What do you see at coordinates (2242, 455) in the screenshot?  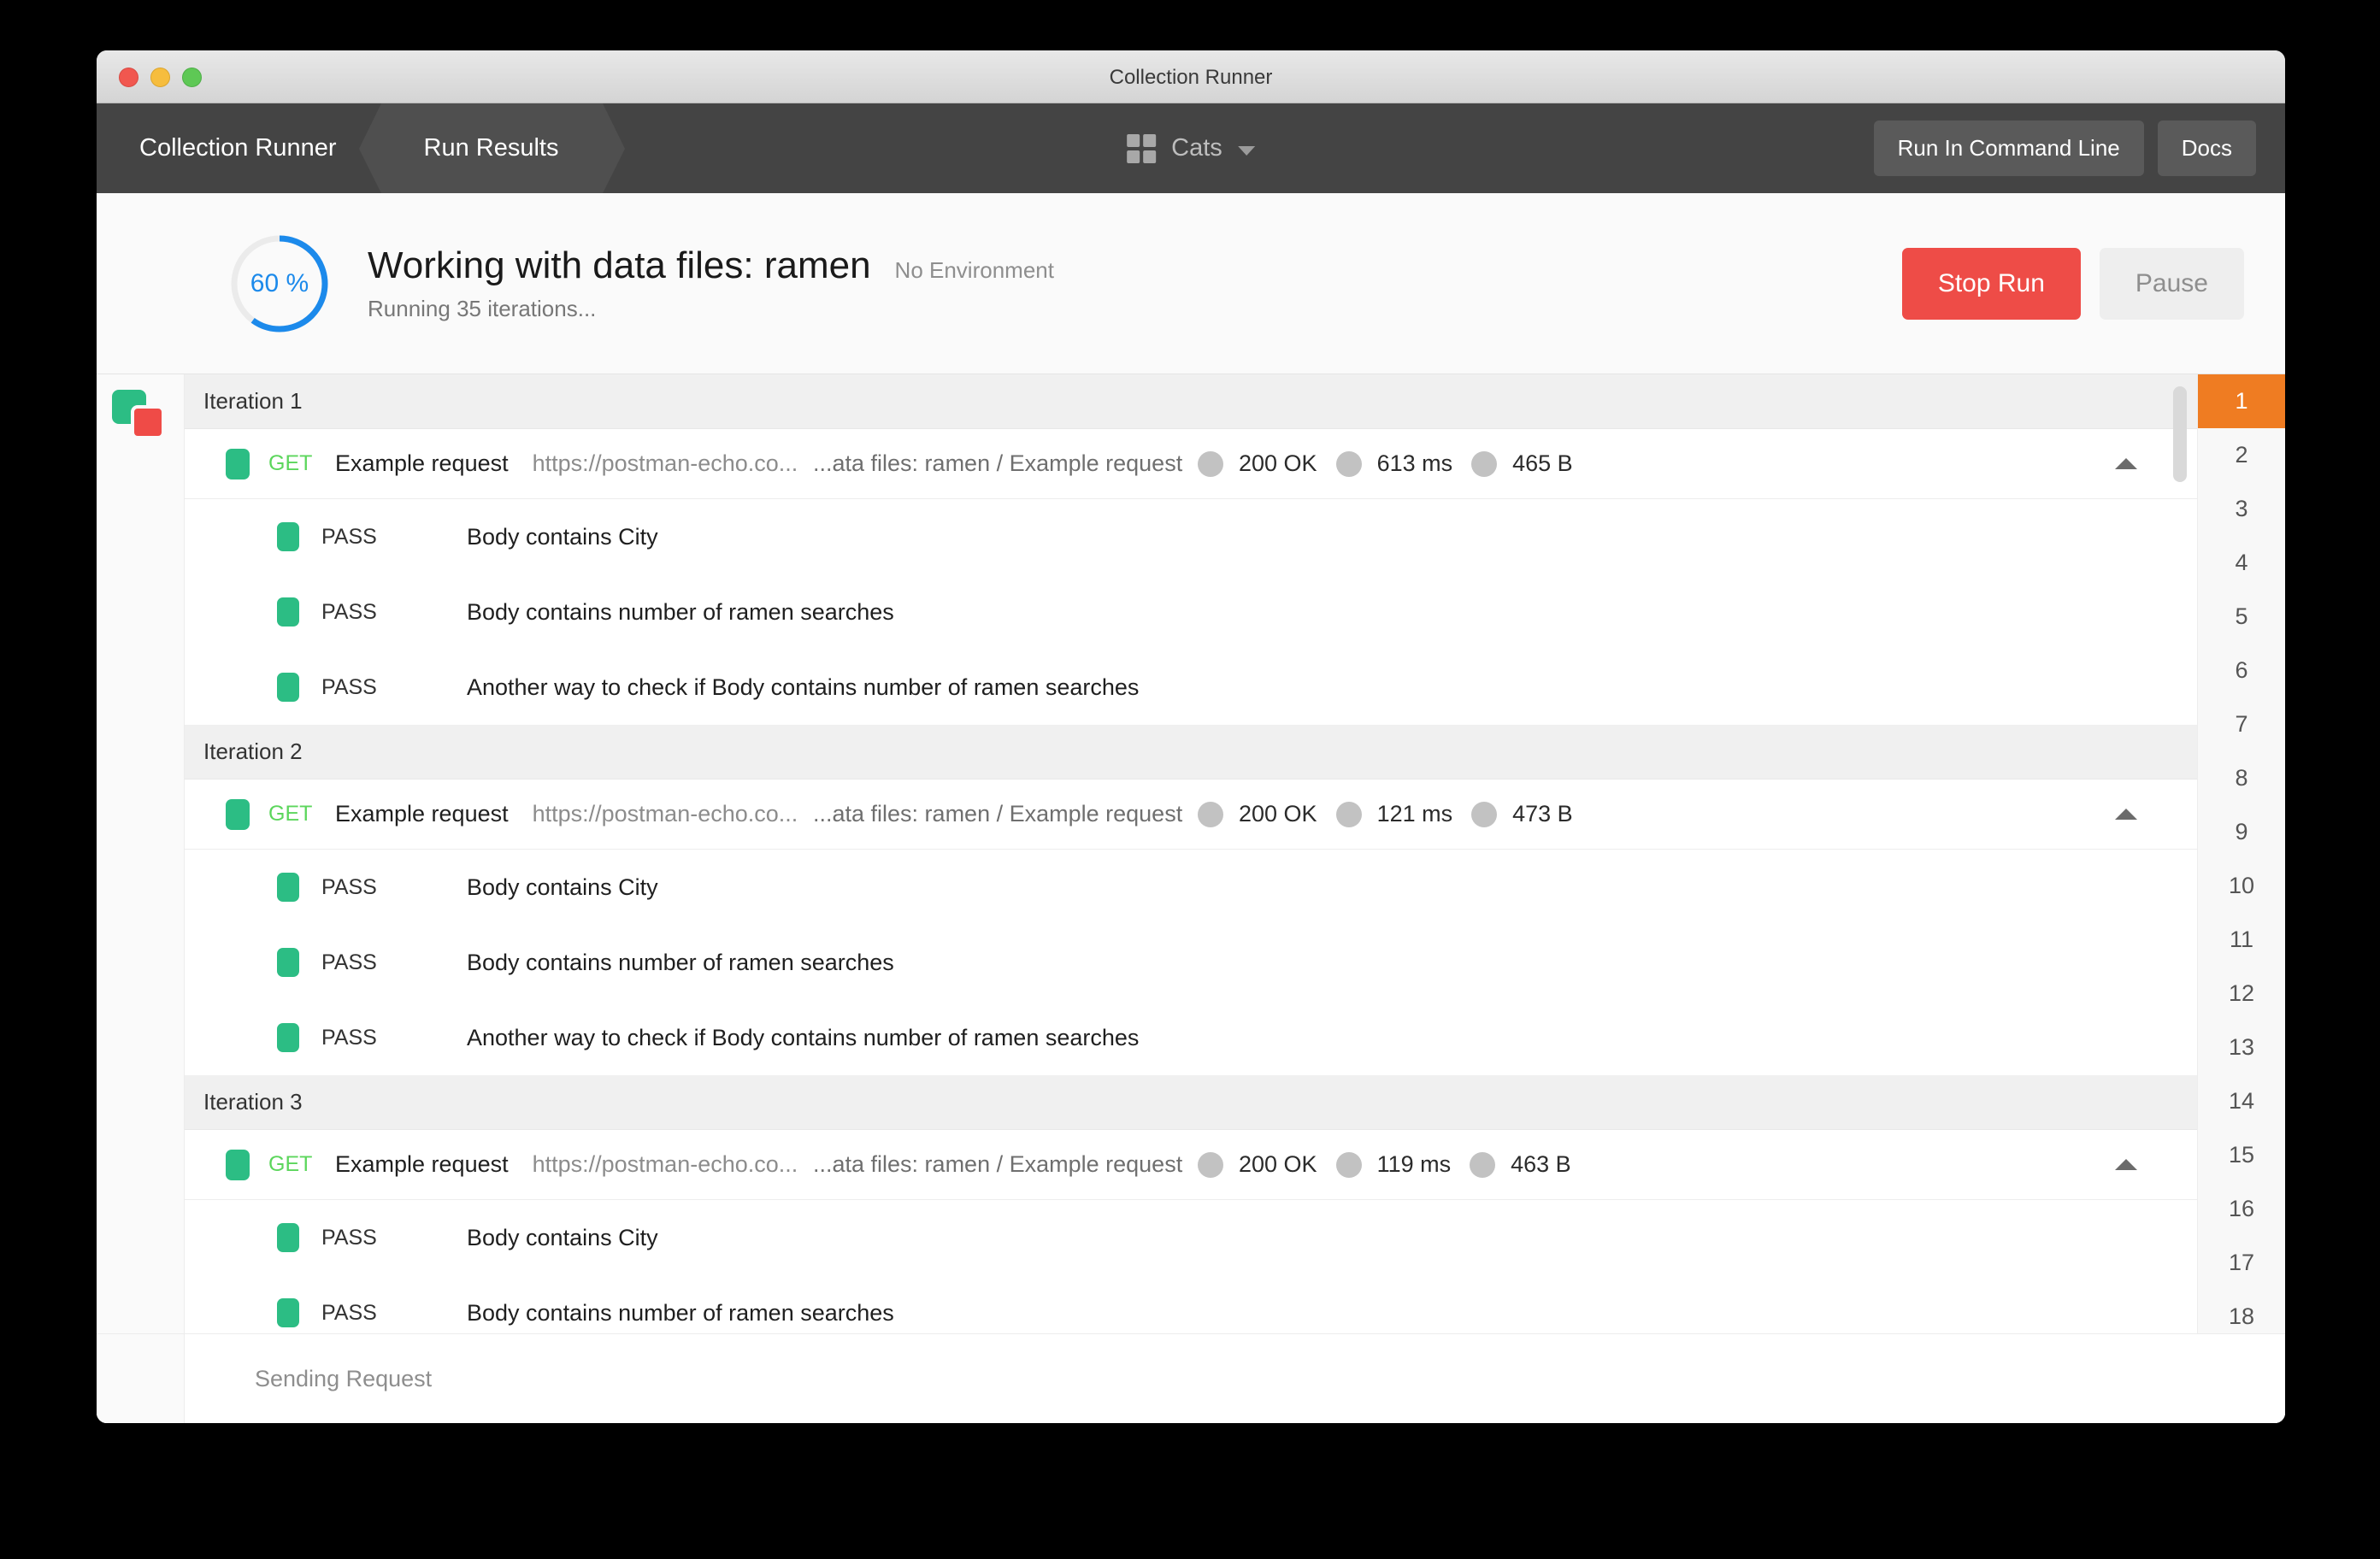 I see `iteration-sidebar-item: 2` at bounding box center [2242, 455].